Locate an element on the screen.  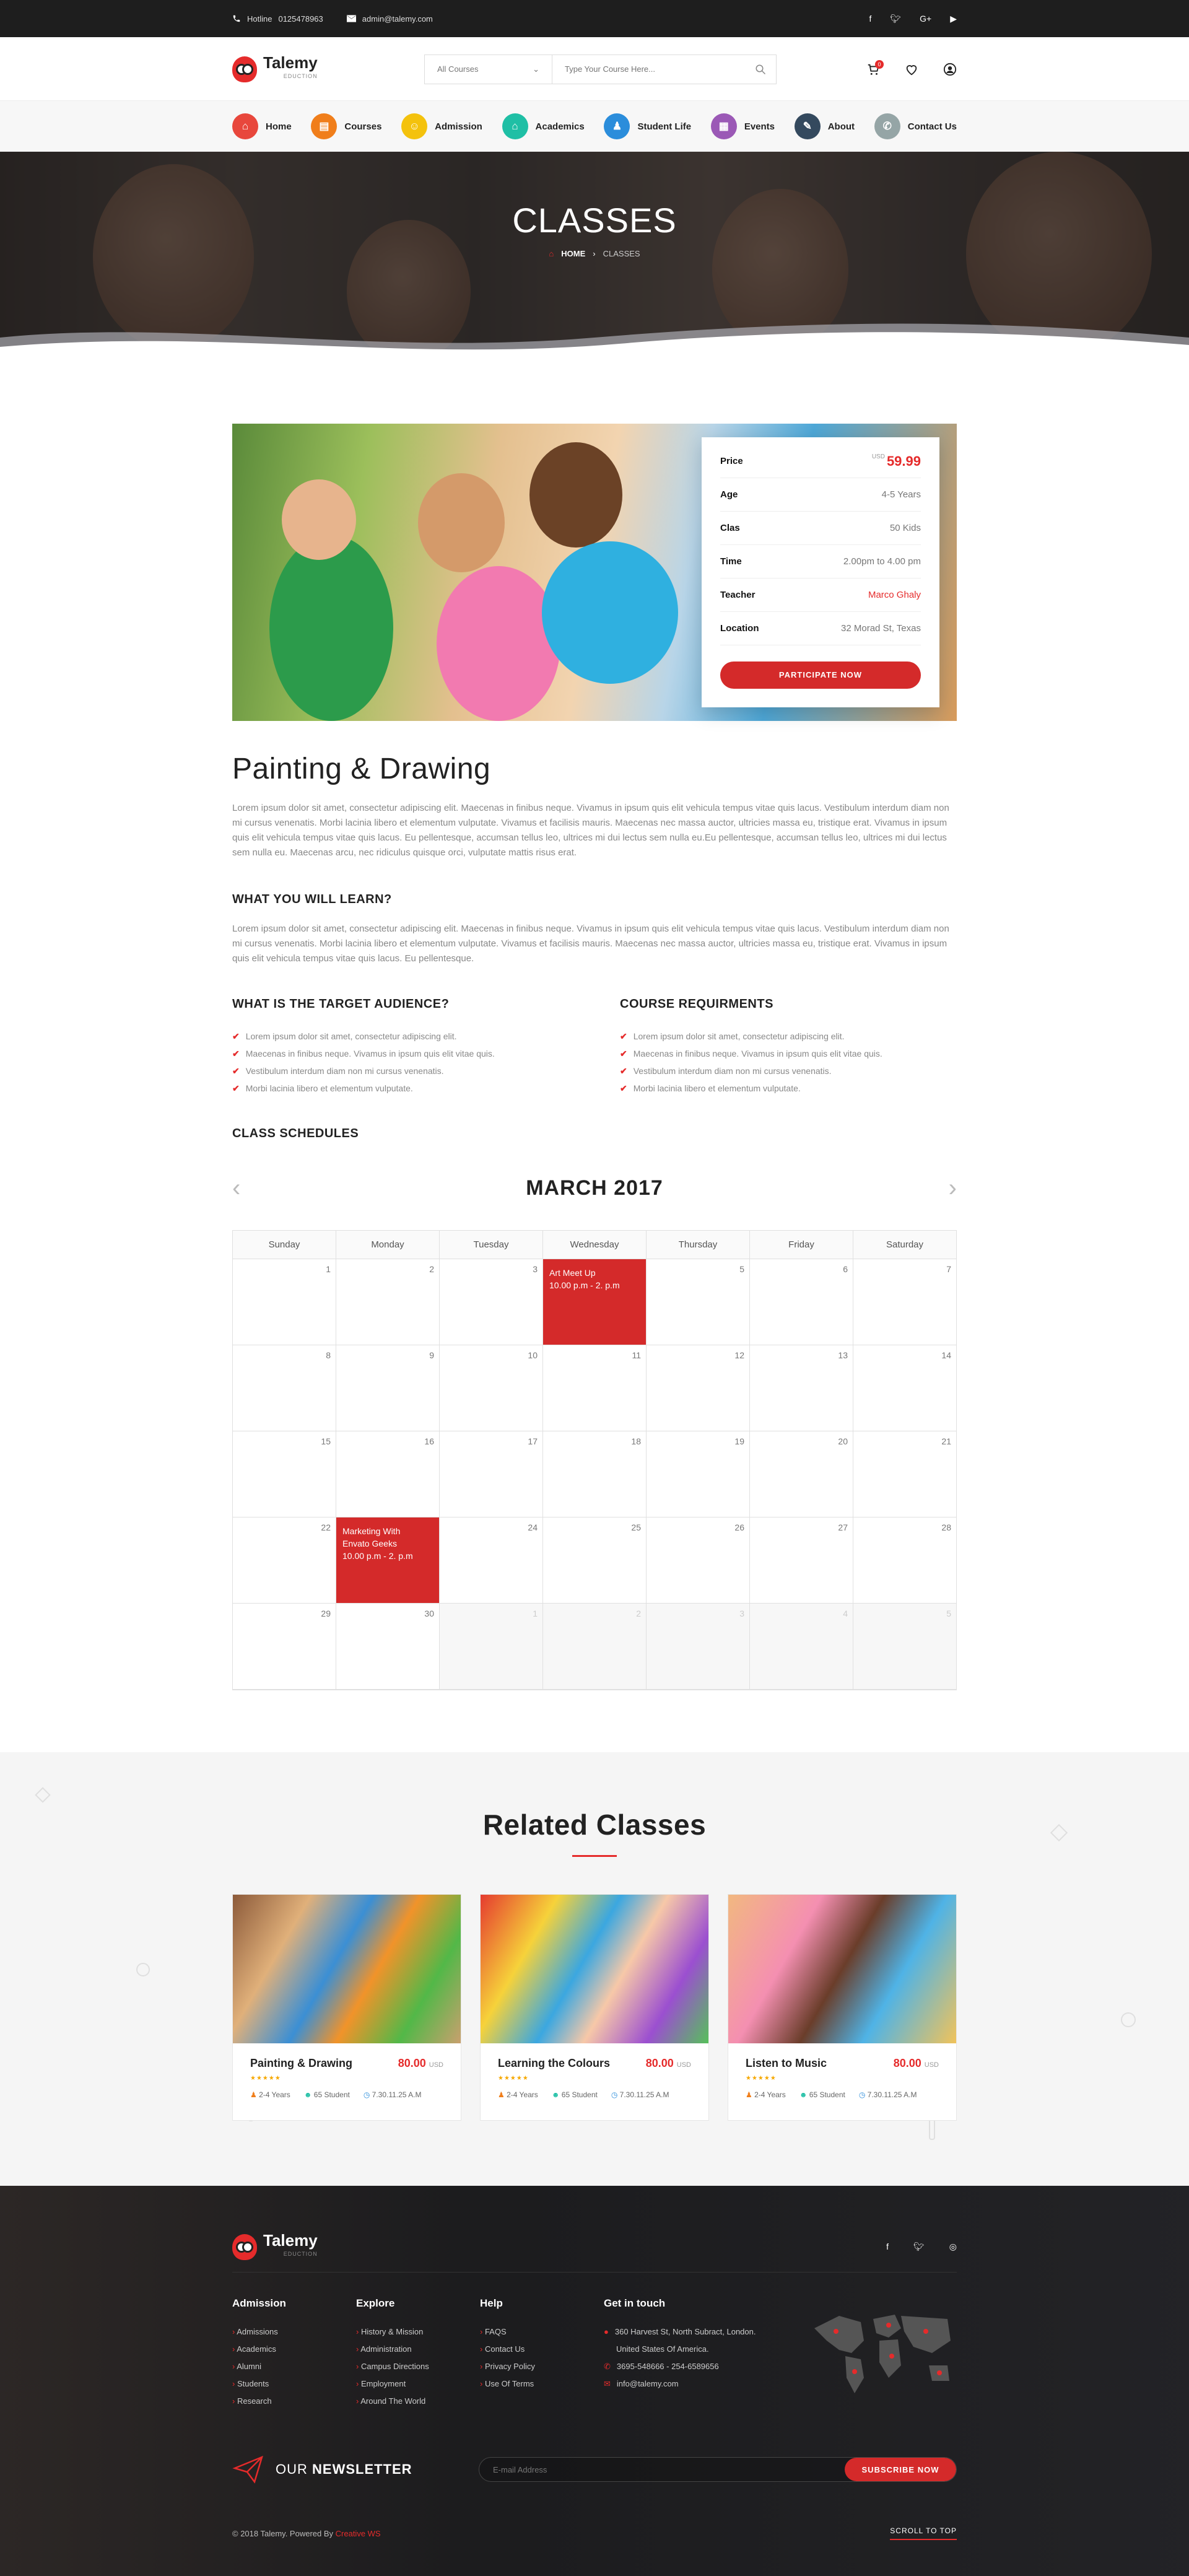
day-number: 13 is located at coordinates (843, 1355).